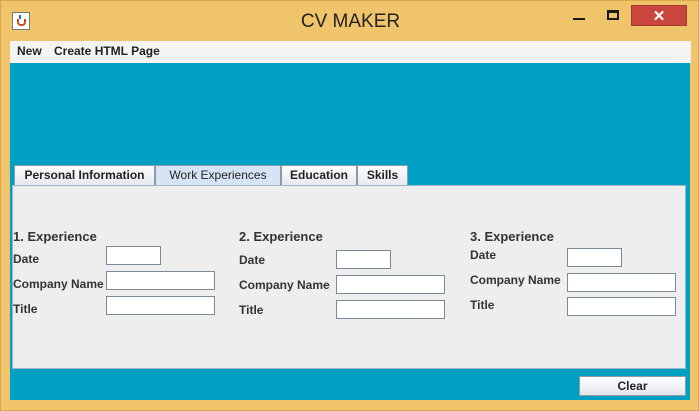 Image resolution: width=699 pixels, height=411 pixels. What do you see at coordinates (594, 257) in the screenshot?
I see `experience-3-date-input` at bounding box center [594, 257].